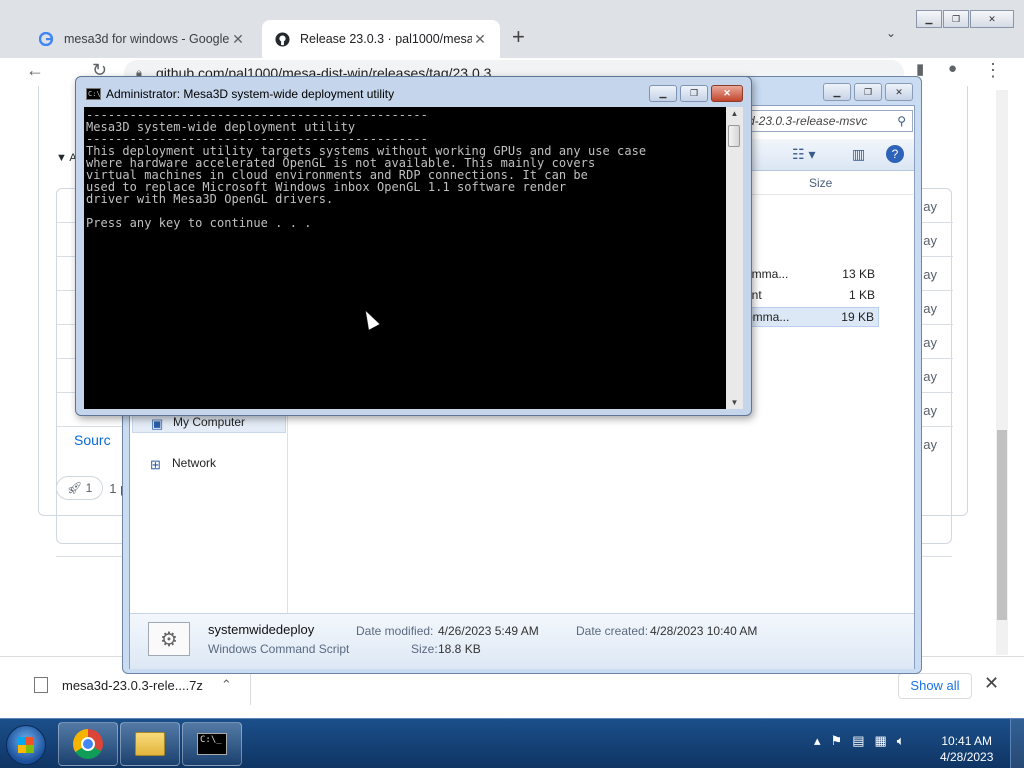 Image resolution: width=1024 pixels, height=768 pixels. Describe the element at coordinates (827, 121) in the screenshot. I see `explorer-search-input: d-23.0.3-release-msvc ⚲` at that location.